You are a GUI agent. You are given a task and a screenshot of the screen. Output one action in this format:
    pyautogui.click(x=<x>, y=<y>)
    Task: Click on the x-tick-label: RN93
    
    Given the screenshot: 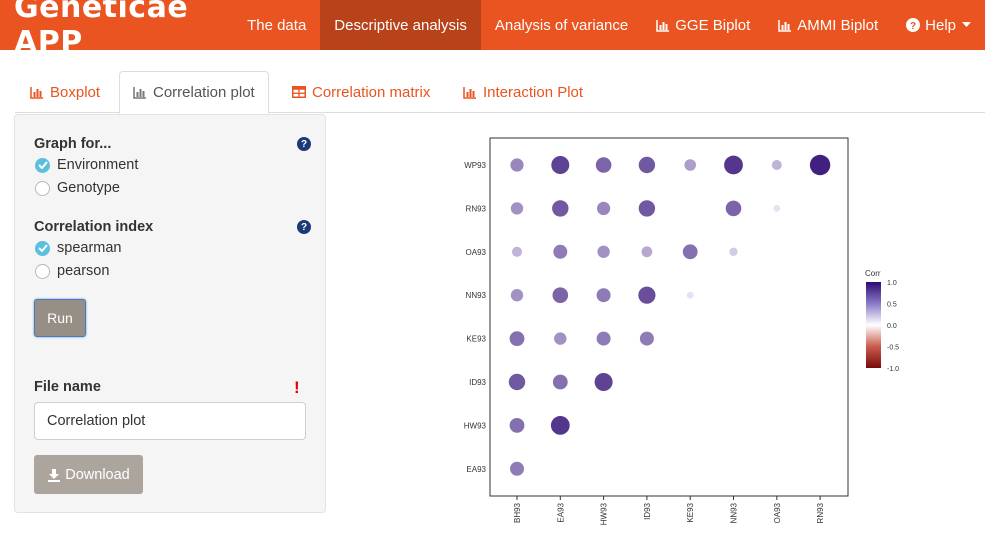 What is the action you would take?
    pyautogui.click(x=820, y=512)
    